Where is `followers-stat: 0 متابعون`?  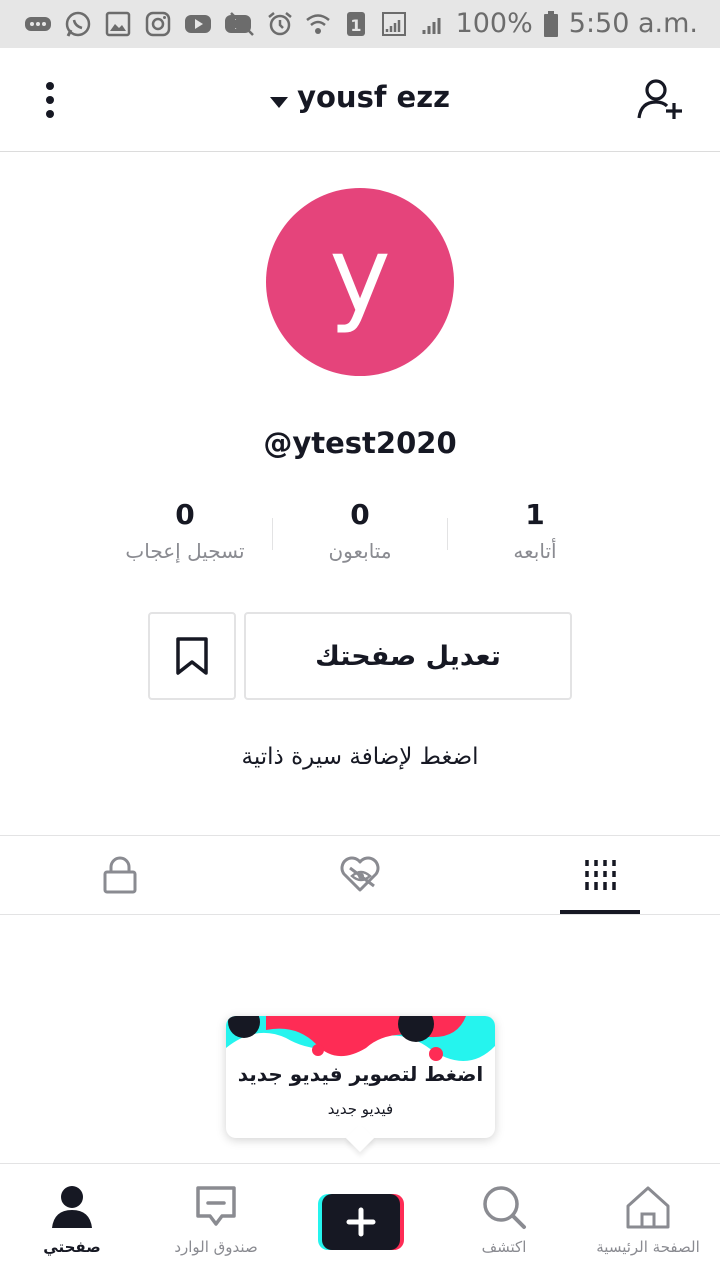
followers-stat: 0 متابعون is located at coordinates (360, 530).